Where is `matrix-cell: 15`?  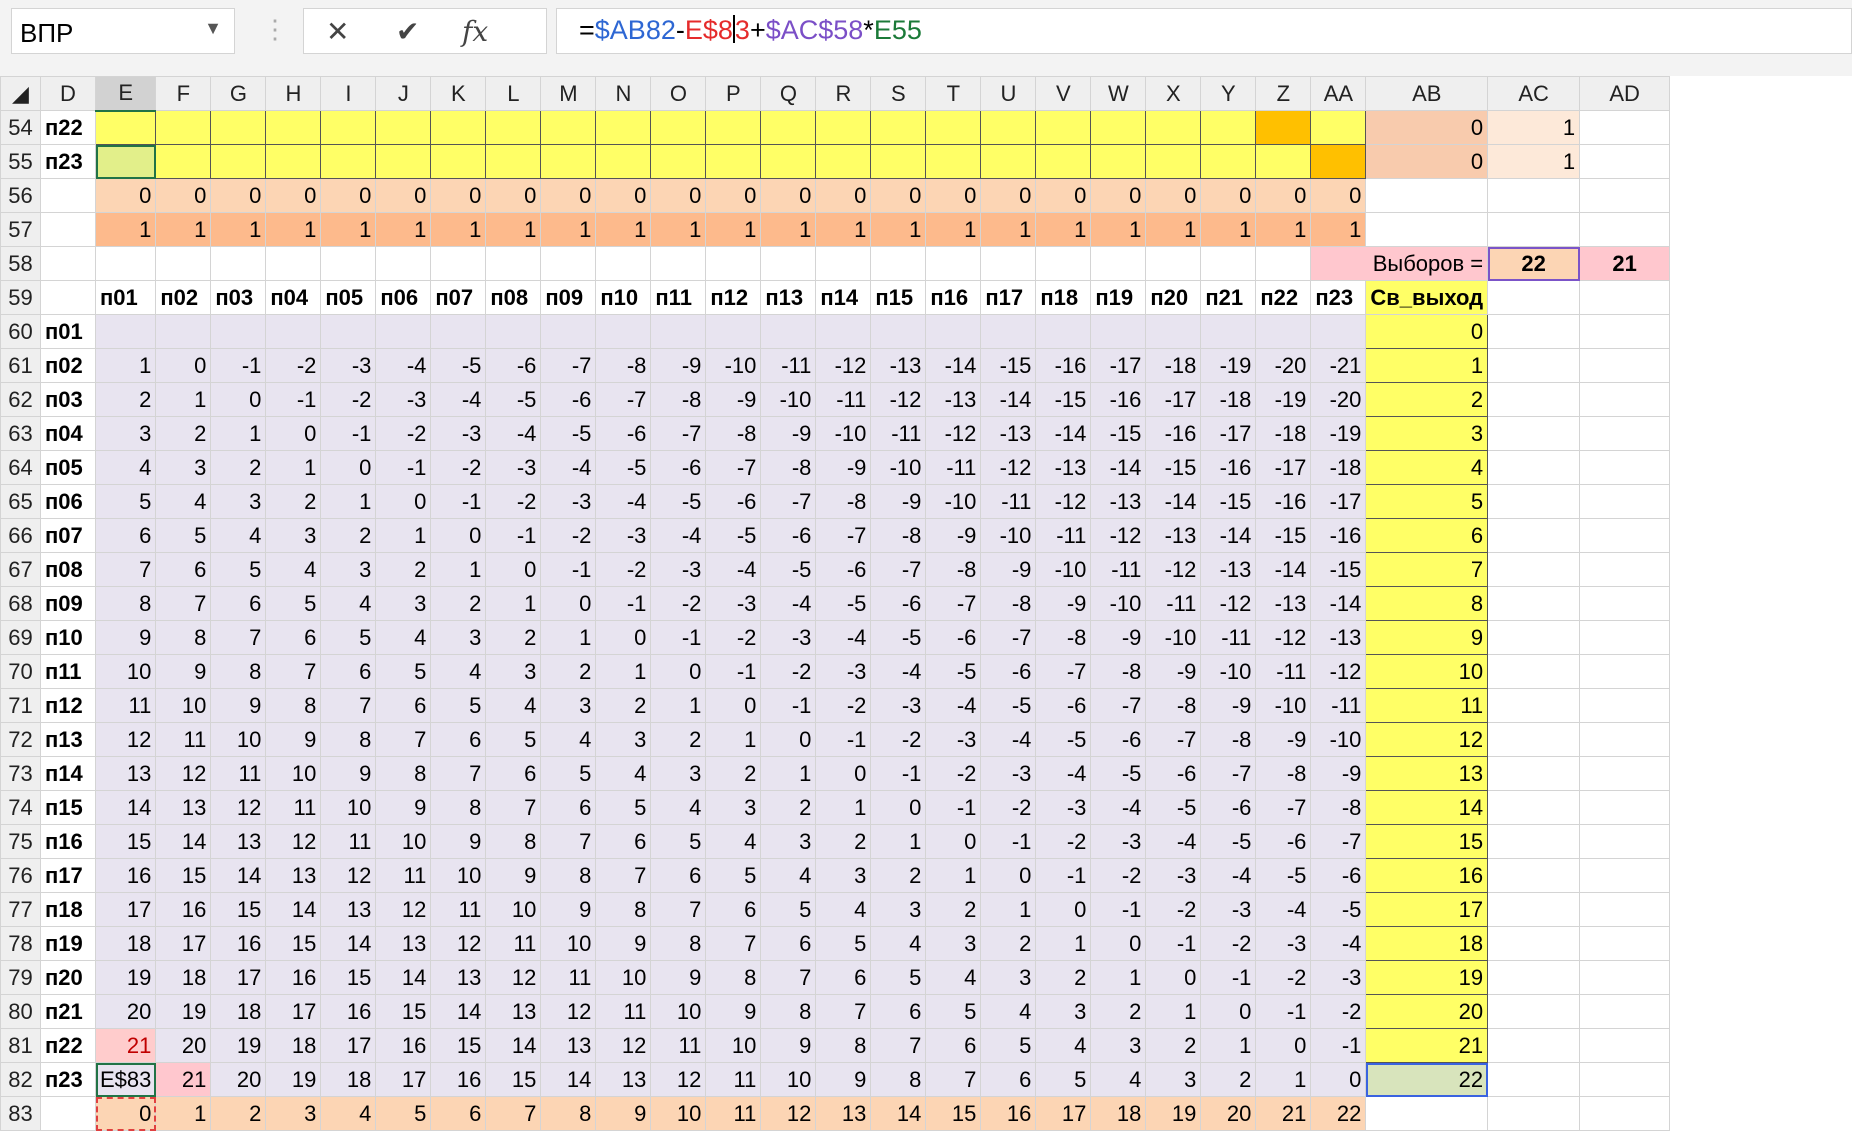
matrix-cell: 15 is located at coordinates (348, 977).